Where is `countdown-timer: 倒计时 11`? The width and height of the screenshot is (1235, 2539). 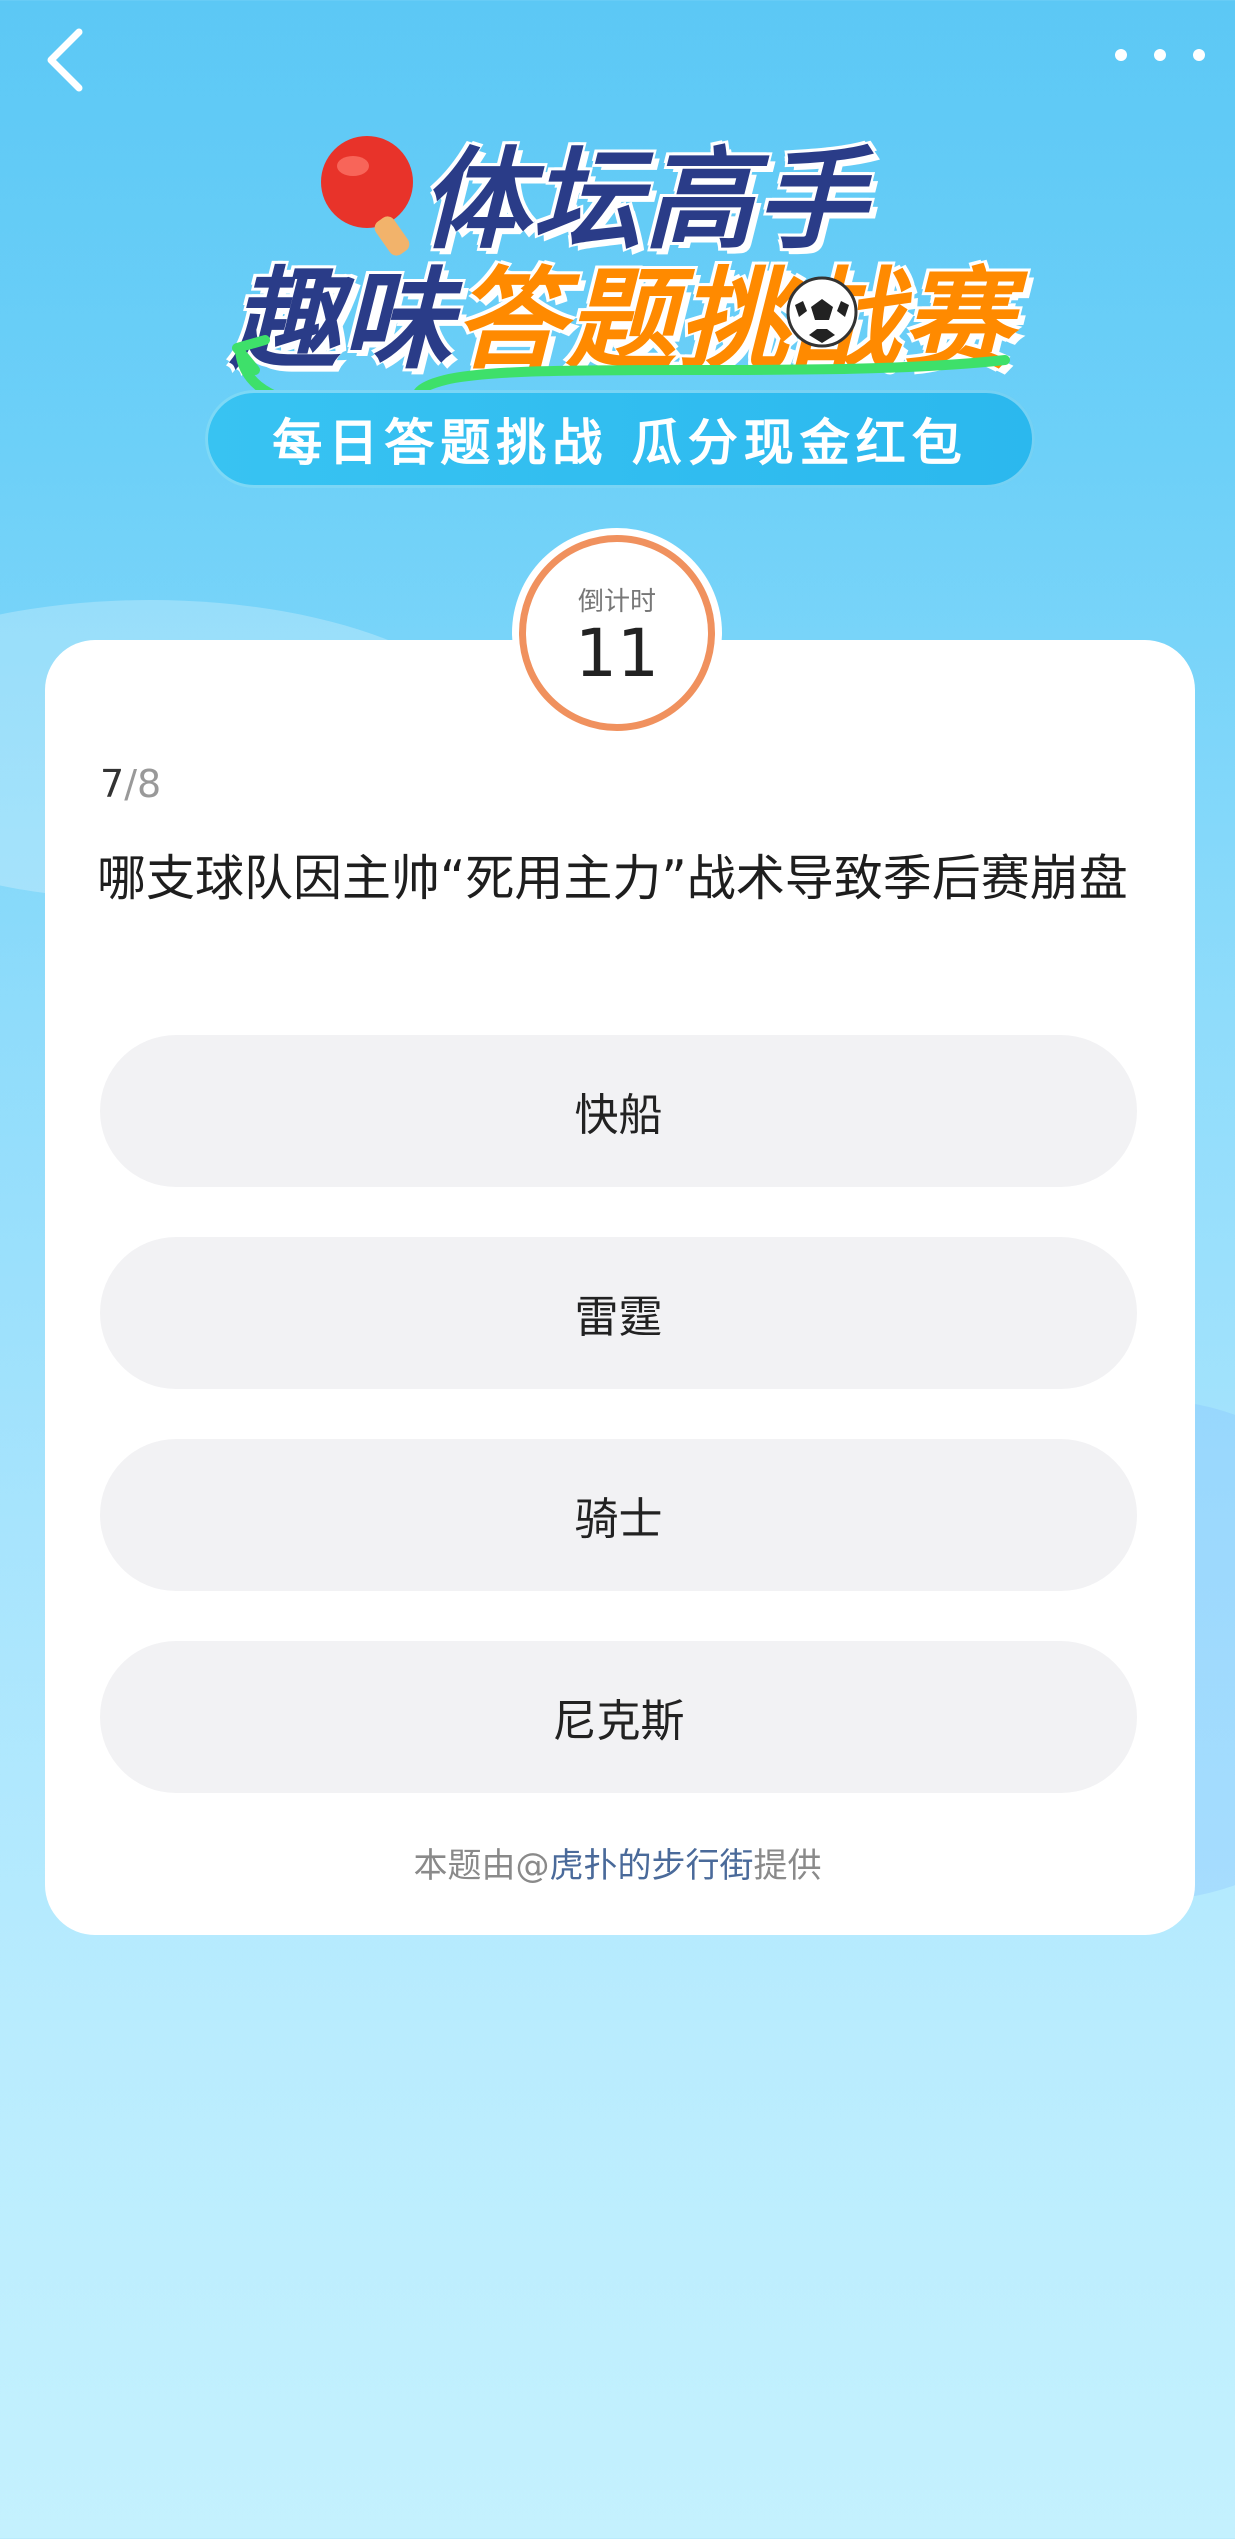
countdown-timer: 倒计时 11 is located at coordinates (617, 633).